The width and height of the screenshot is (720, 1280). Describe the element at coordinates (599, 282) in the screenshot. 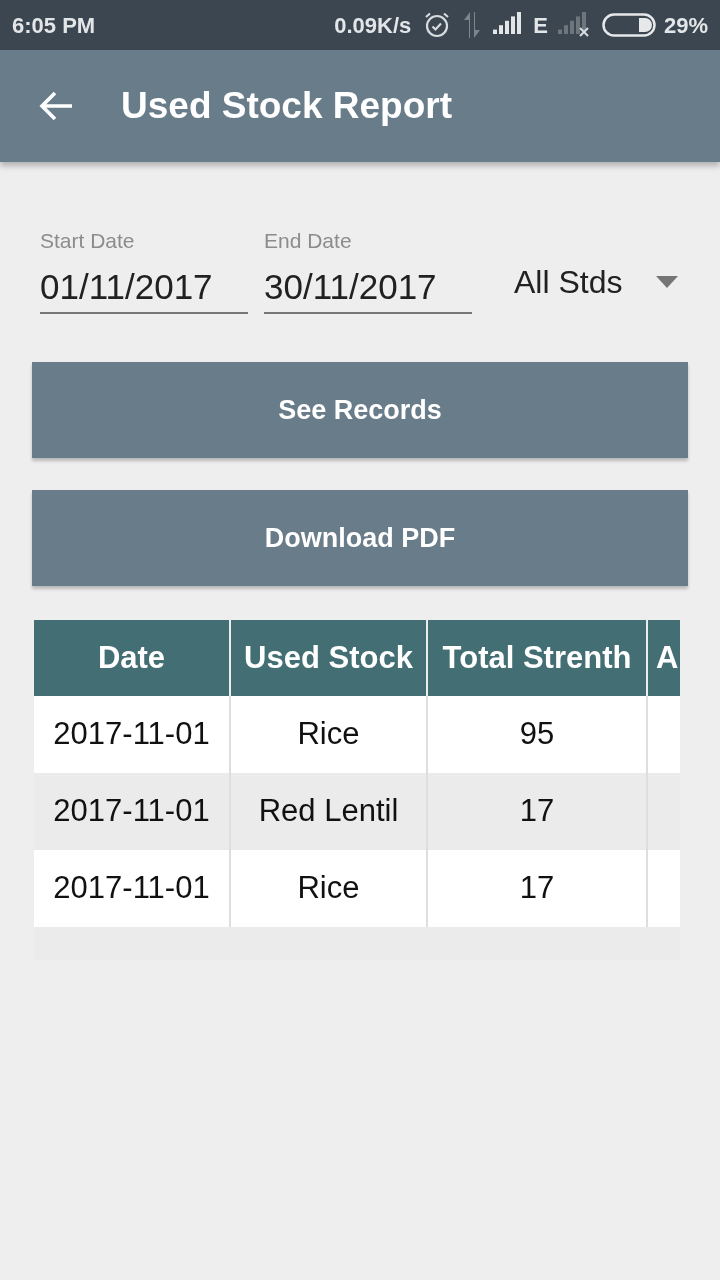

I see `standard-dropdown: All Stds` at that location.